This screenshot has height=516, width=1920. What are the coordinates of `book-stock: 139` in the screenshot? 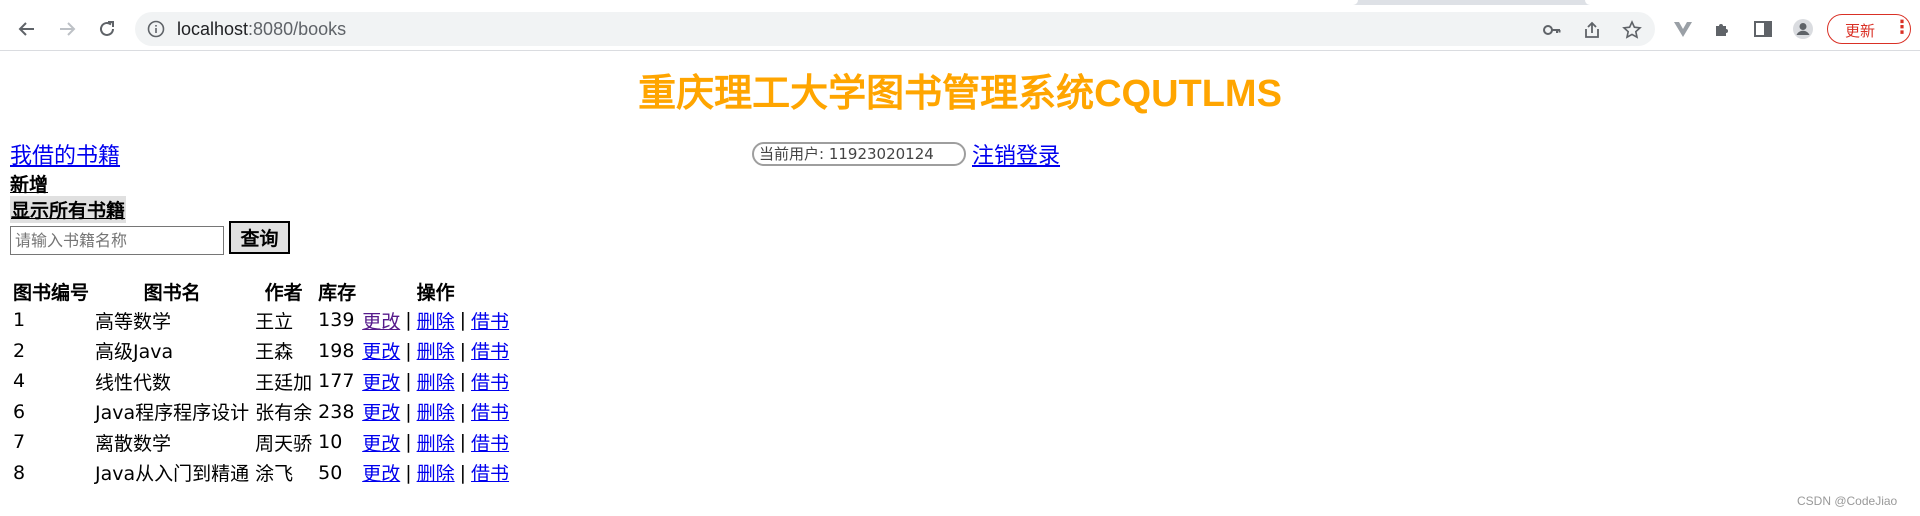 It's located at (336, 320).